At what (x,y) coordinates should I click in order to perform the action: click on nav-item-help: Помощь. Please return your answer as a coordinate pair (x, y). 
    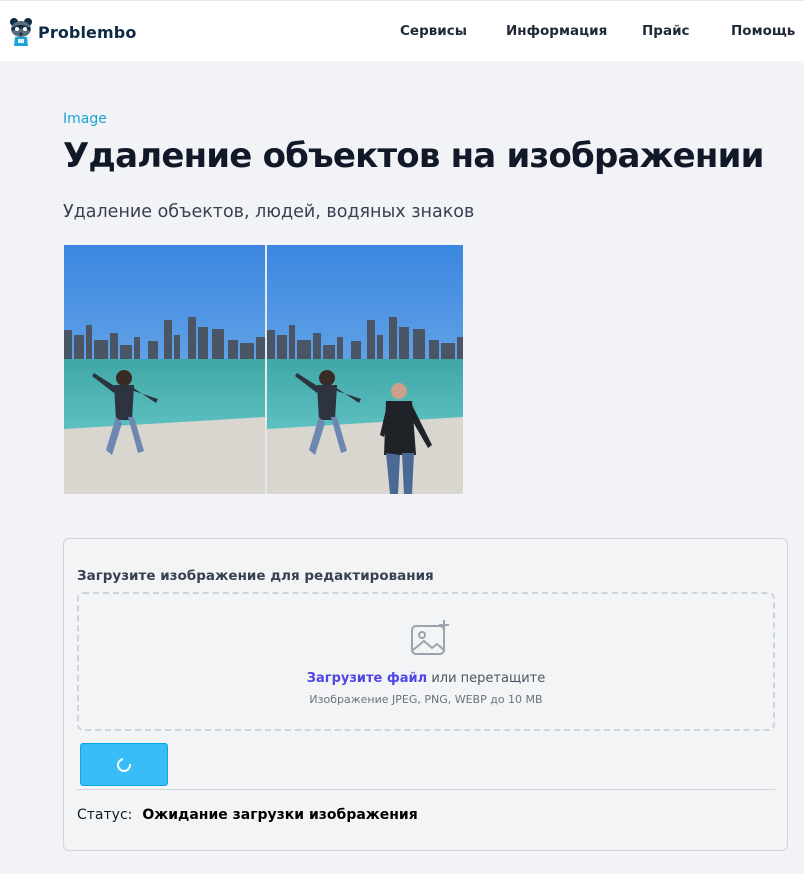
    Looking at the image, I should click on (763, 31).